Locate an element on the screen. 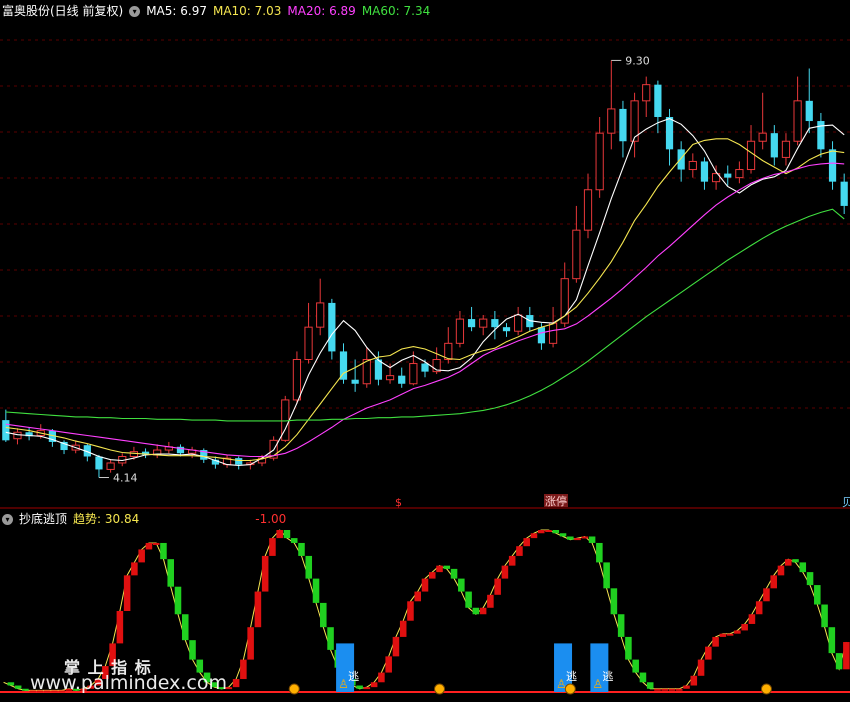 This screenshot has height=702, width=850. signal-marker-right: 贝 is located at coordinates (846, 502).